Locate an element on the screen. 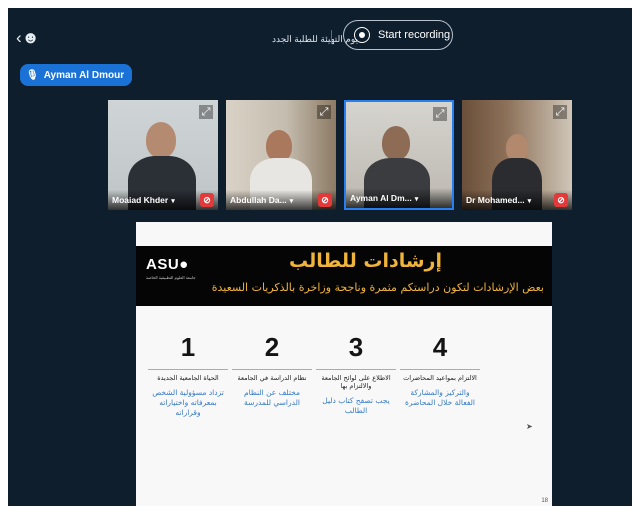  step-body: يجب تصفح كتاب دليل الطالب is located at coordinates (356, 405).